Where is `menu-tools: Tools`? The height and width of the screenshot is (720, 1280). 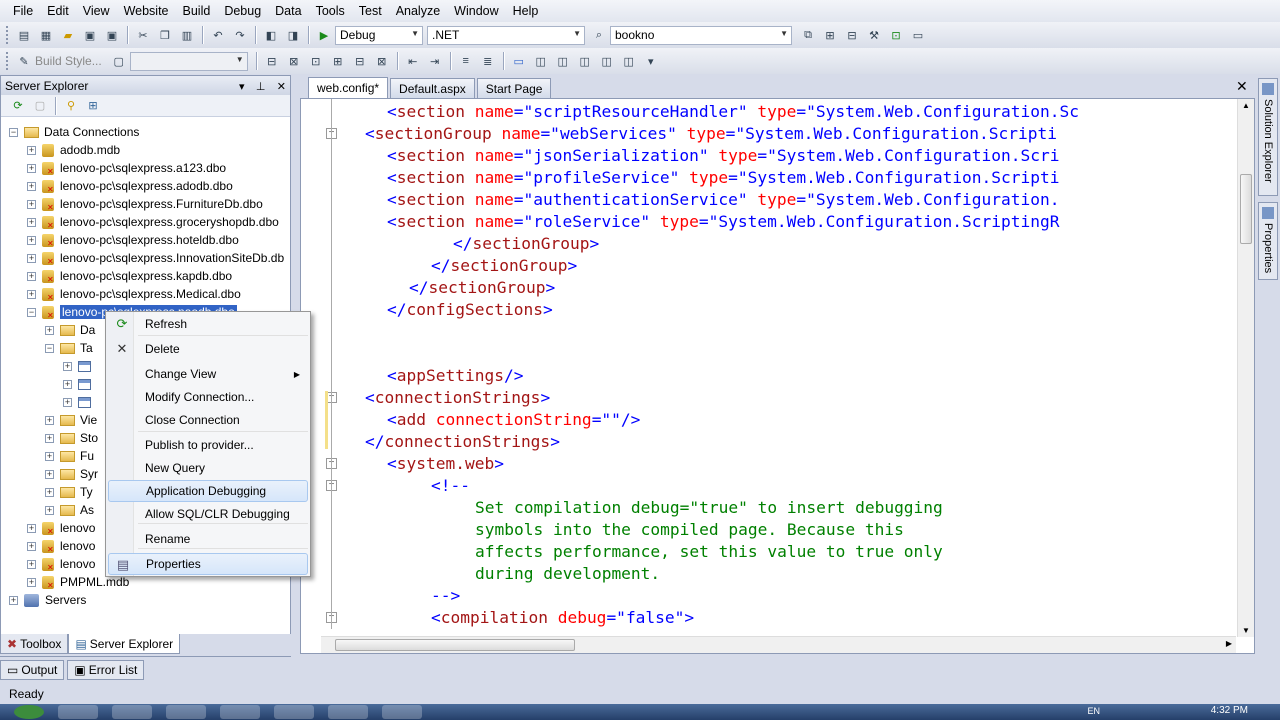 menu-tools: Tools is located at coordinates (330, 11).